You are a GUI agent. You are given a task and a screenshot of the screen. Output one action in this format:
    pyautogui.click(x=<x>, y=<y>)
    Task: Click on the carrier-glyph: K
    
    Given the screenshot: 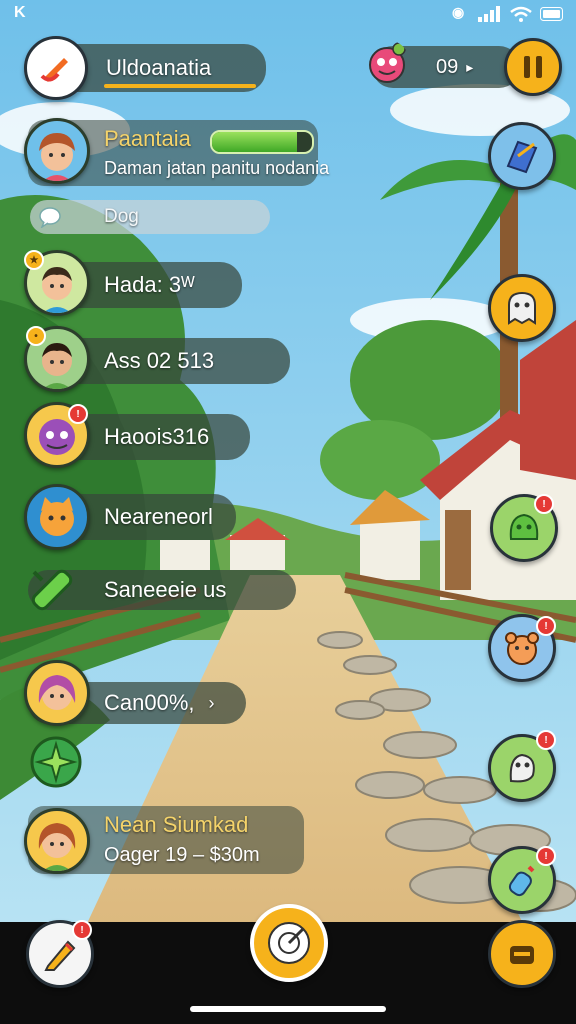 What is the action you would take?
    pyautogui.click(x=20, y=12)
    